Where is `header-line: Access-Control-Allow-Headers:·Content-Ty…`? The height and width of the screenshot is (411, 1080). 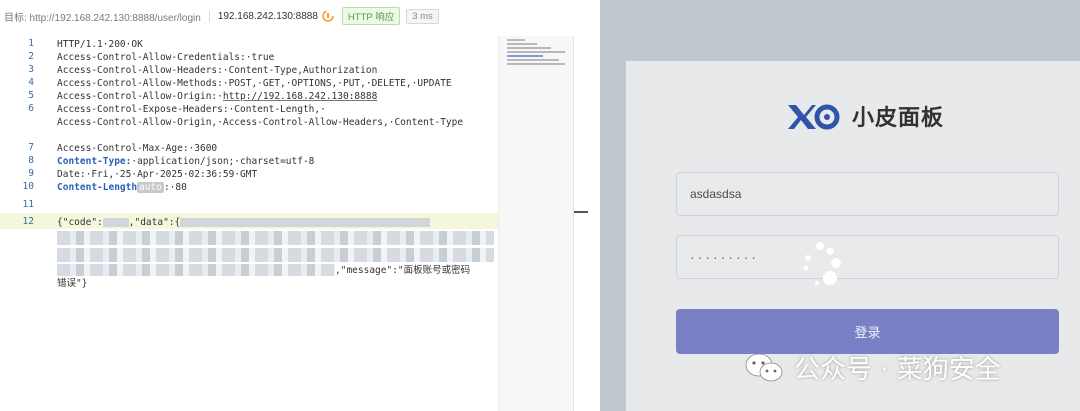 header-line: Access-Control-Allow-Headers:·Content-Ty… is located at coordinates (217, 70).